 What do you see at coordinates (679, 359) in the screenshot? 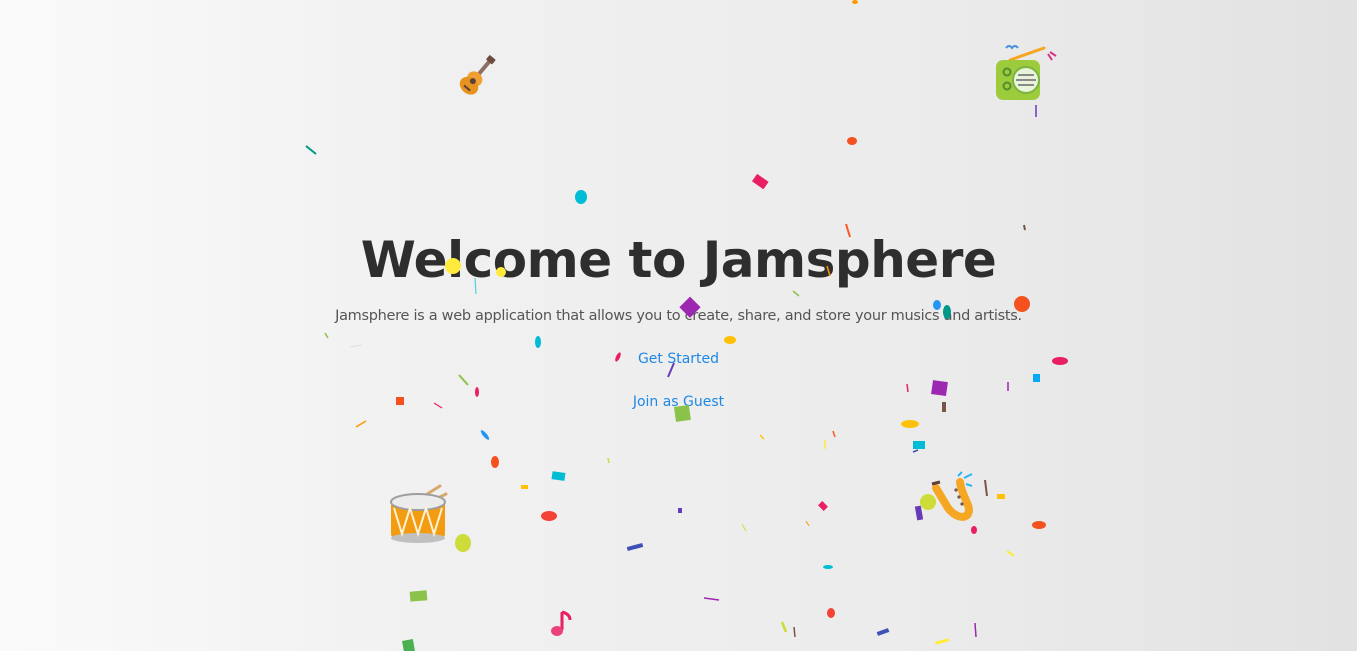
I see `get-started-link: Get Started` at bounding box center [679, 359].